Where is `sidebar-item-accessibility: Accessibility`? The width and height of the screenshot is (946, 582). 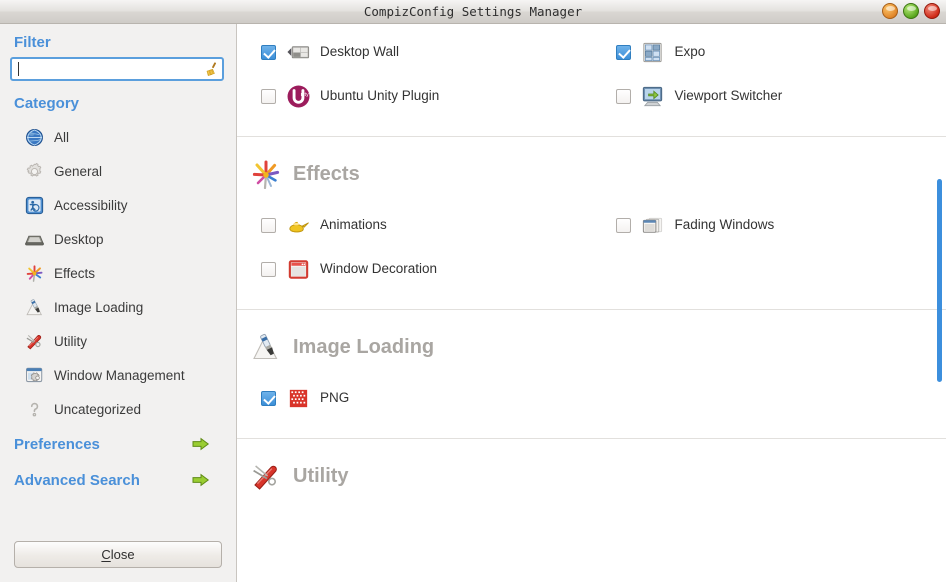
sidebar-item-accessibility: Accessibility is located at coordinates (118, 205).